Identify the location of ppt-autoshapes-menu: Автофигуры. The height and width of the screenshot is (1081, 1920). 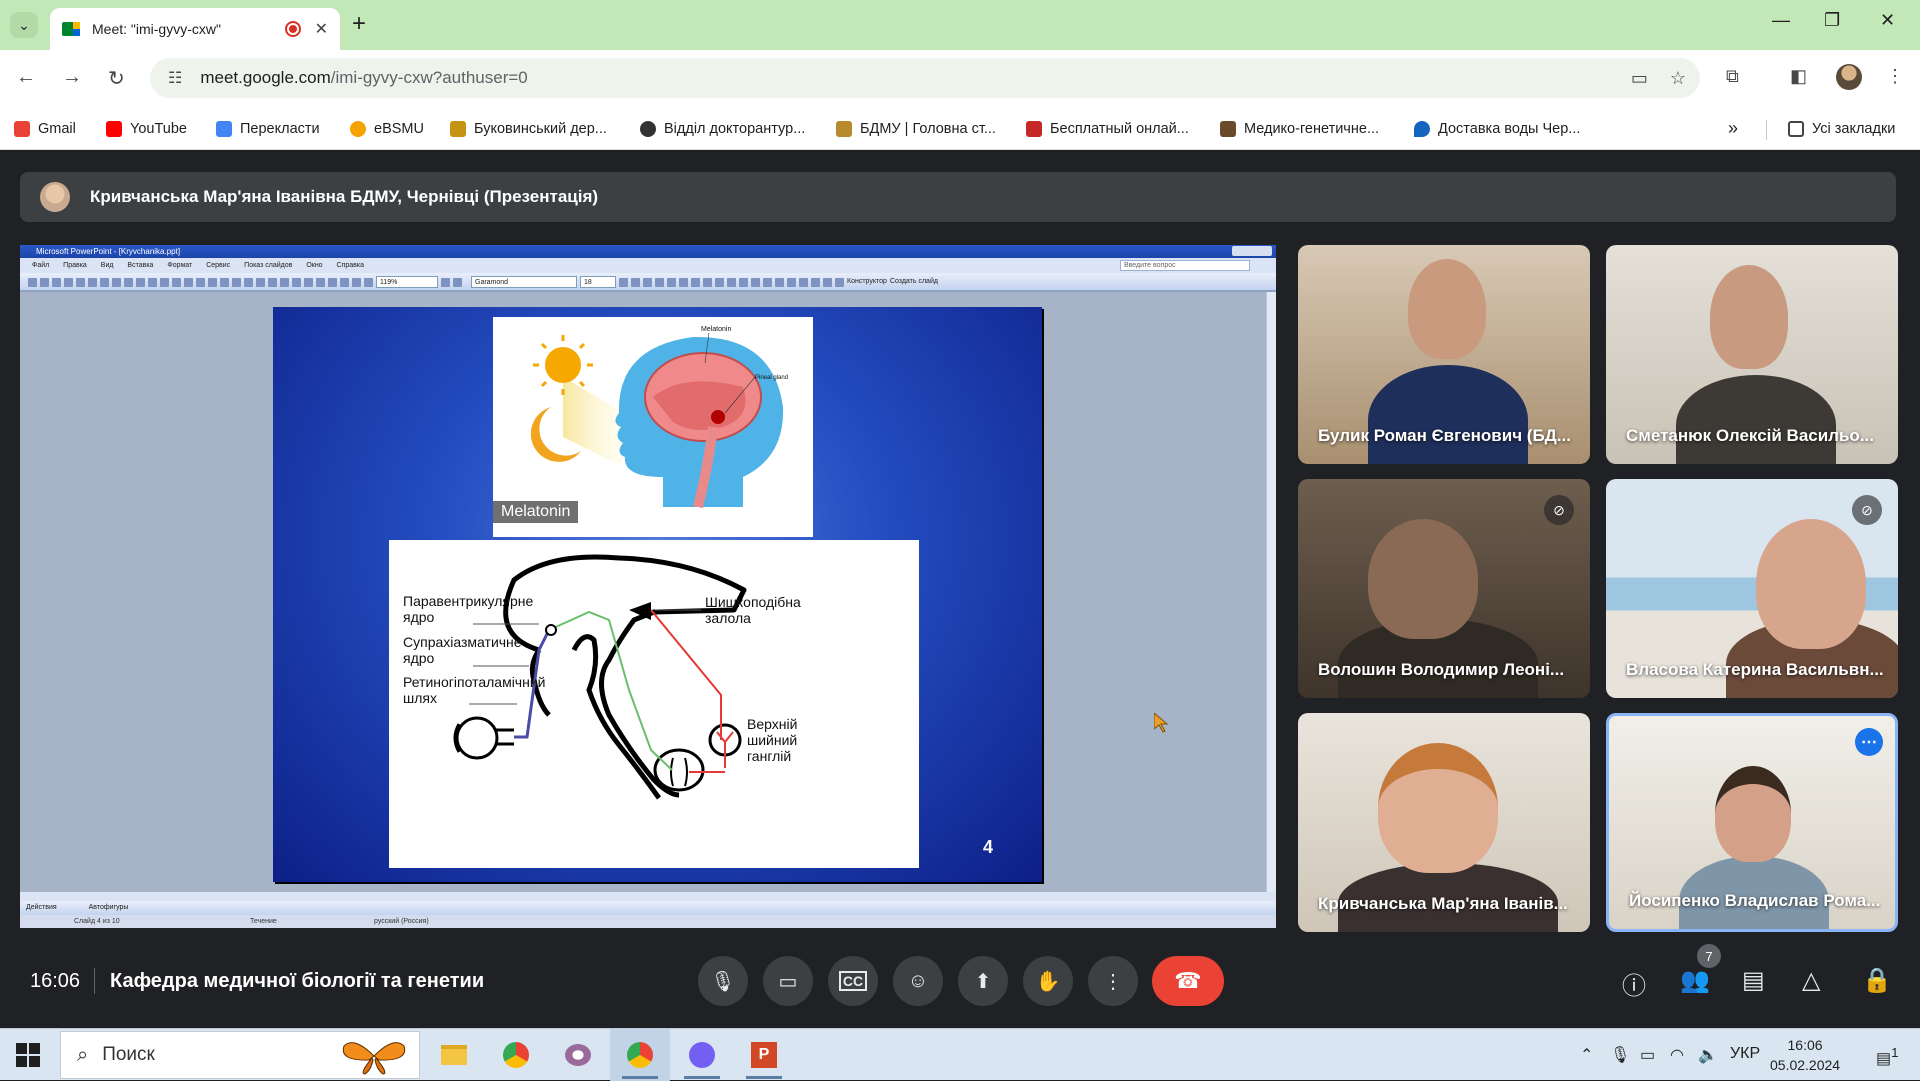
(108, 907).